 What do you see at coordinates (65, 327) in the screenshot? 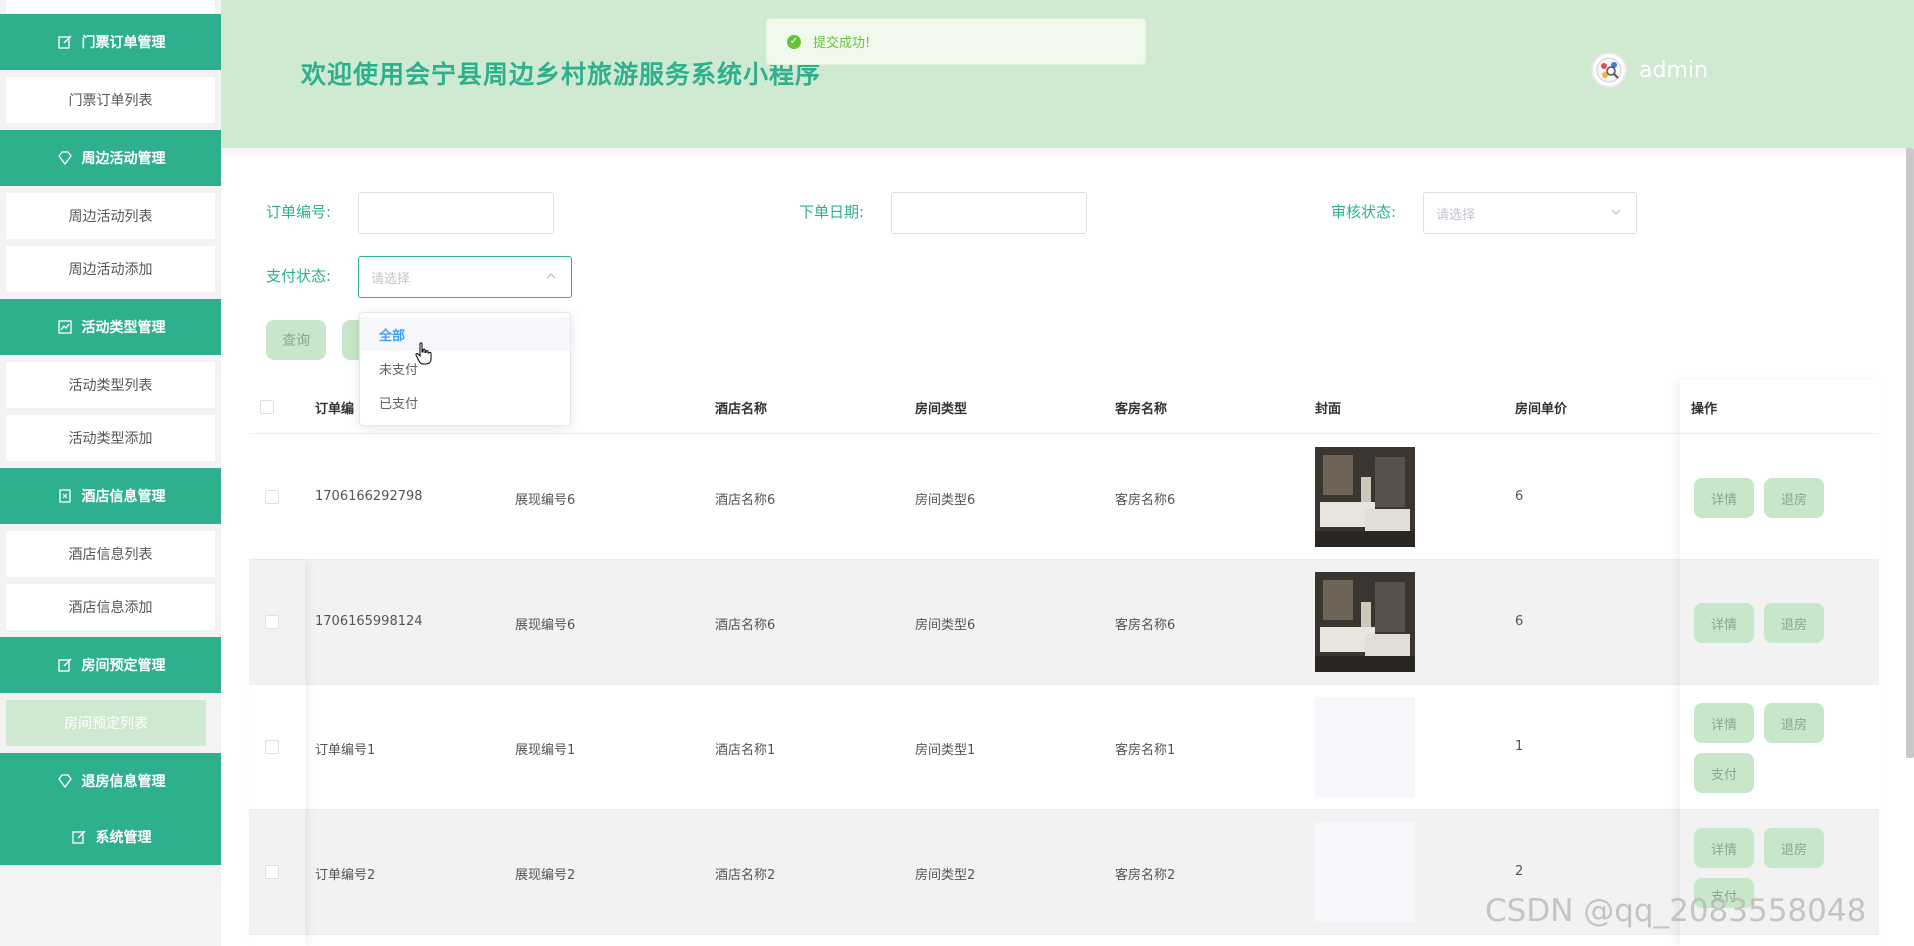
I see `chart-icon` at bounding box center [65, 327].